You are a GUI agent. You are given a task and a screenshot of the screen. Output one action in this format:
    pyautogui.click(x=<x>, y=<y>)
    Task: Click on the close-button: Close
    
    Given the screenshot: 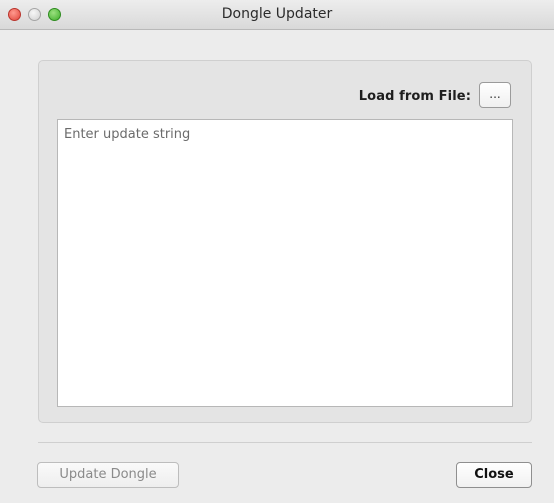 What is the action you would take?
    pyautogui.click(x=494, y=475)
    